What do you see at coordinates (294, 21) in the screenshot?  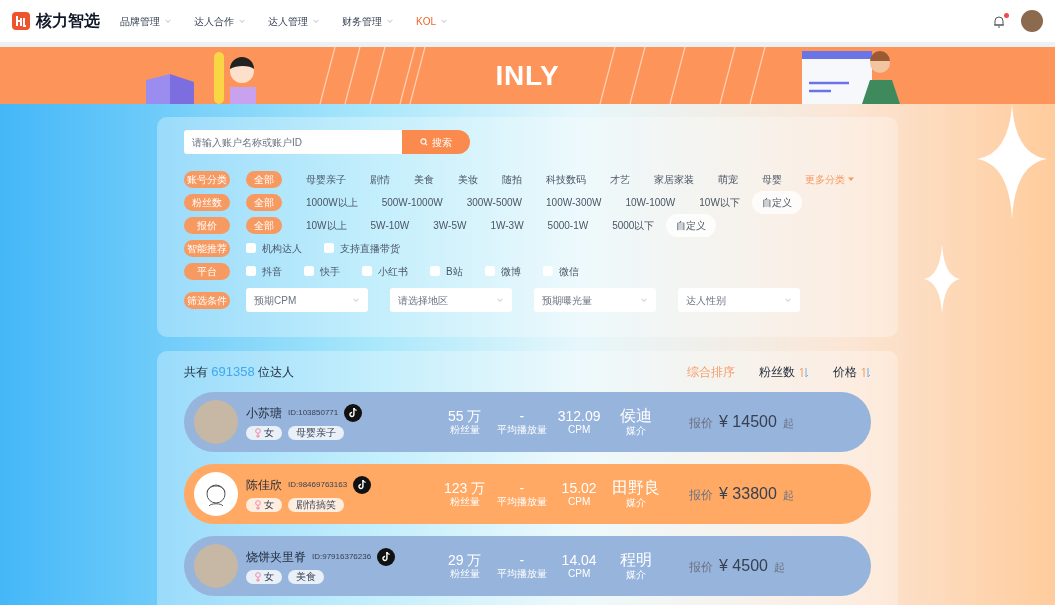 I see `nav-menu: 达人管理` at bounding box center [294, 21].